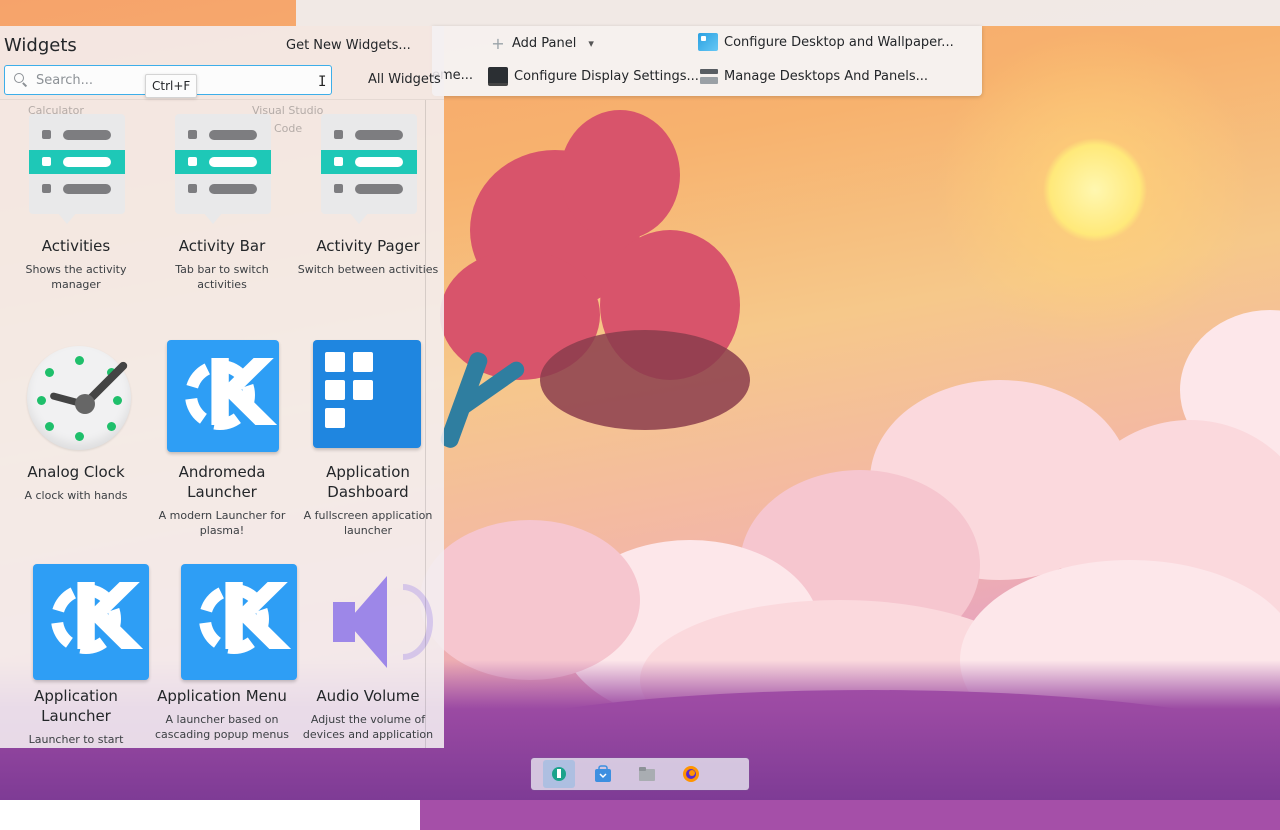  What do you see at coordinates (40, 45) in the screenshot?
I see `widgets-title: Widgets` at bounding box center [40, 45].